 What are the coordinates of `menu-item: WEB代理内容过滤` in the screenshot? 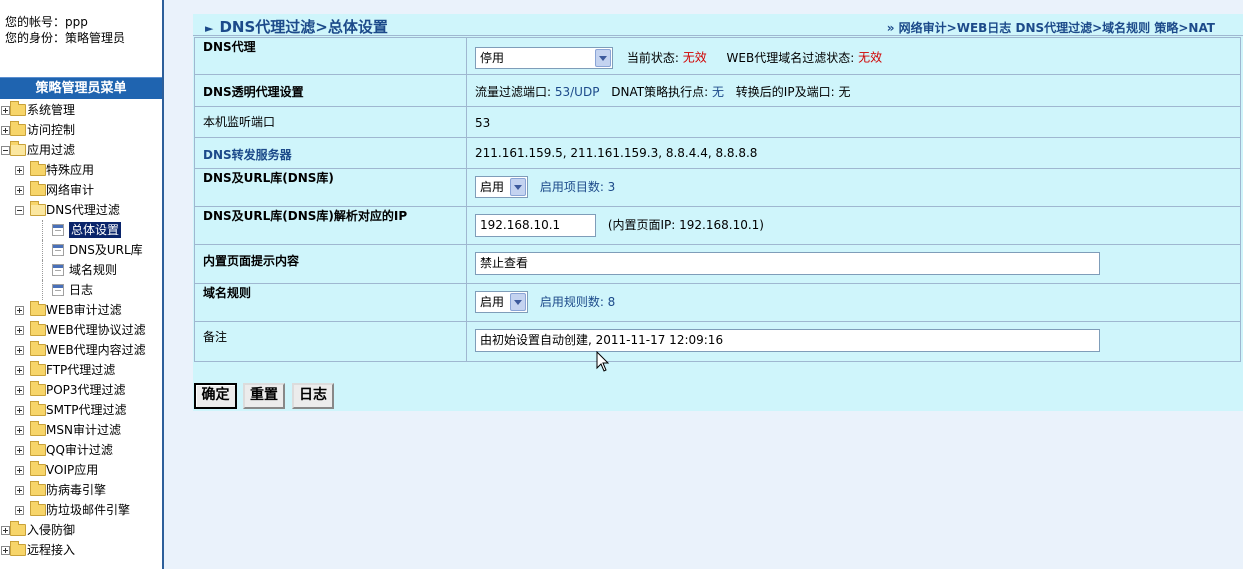 It's located at (81, 350).